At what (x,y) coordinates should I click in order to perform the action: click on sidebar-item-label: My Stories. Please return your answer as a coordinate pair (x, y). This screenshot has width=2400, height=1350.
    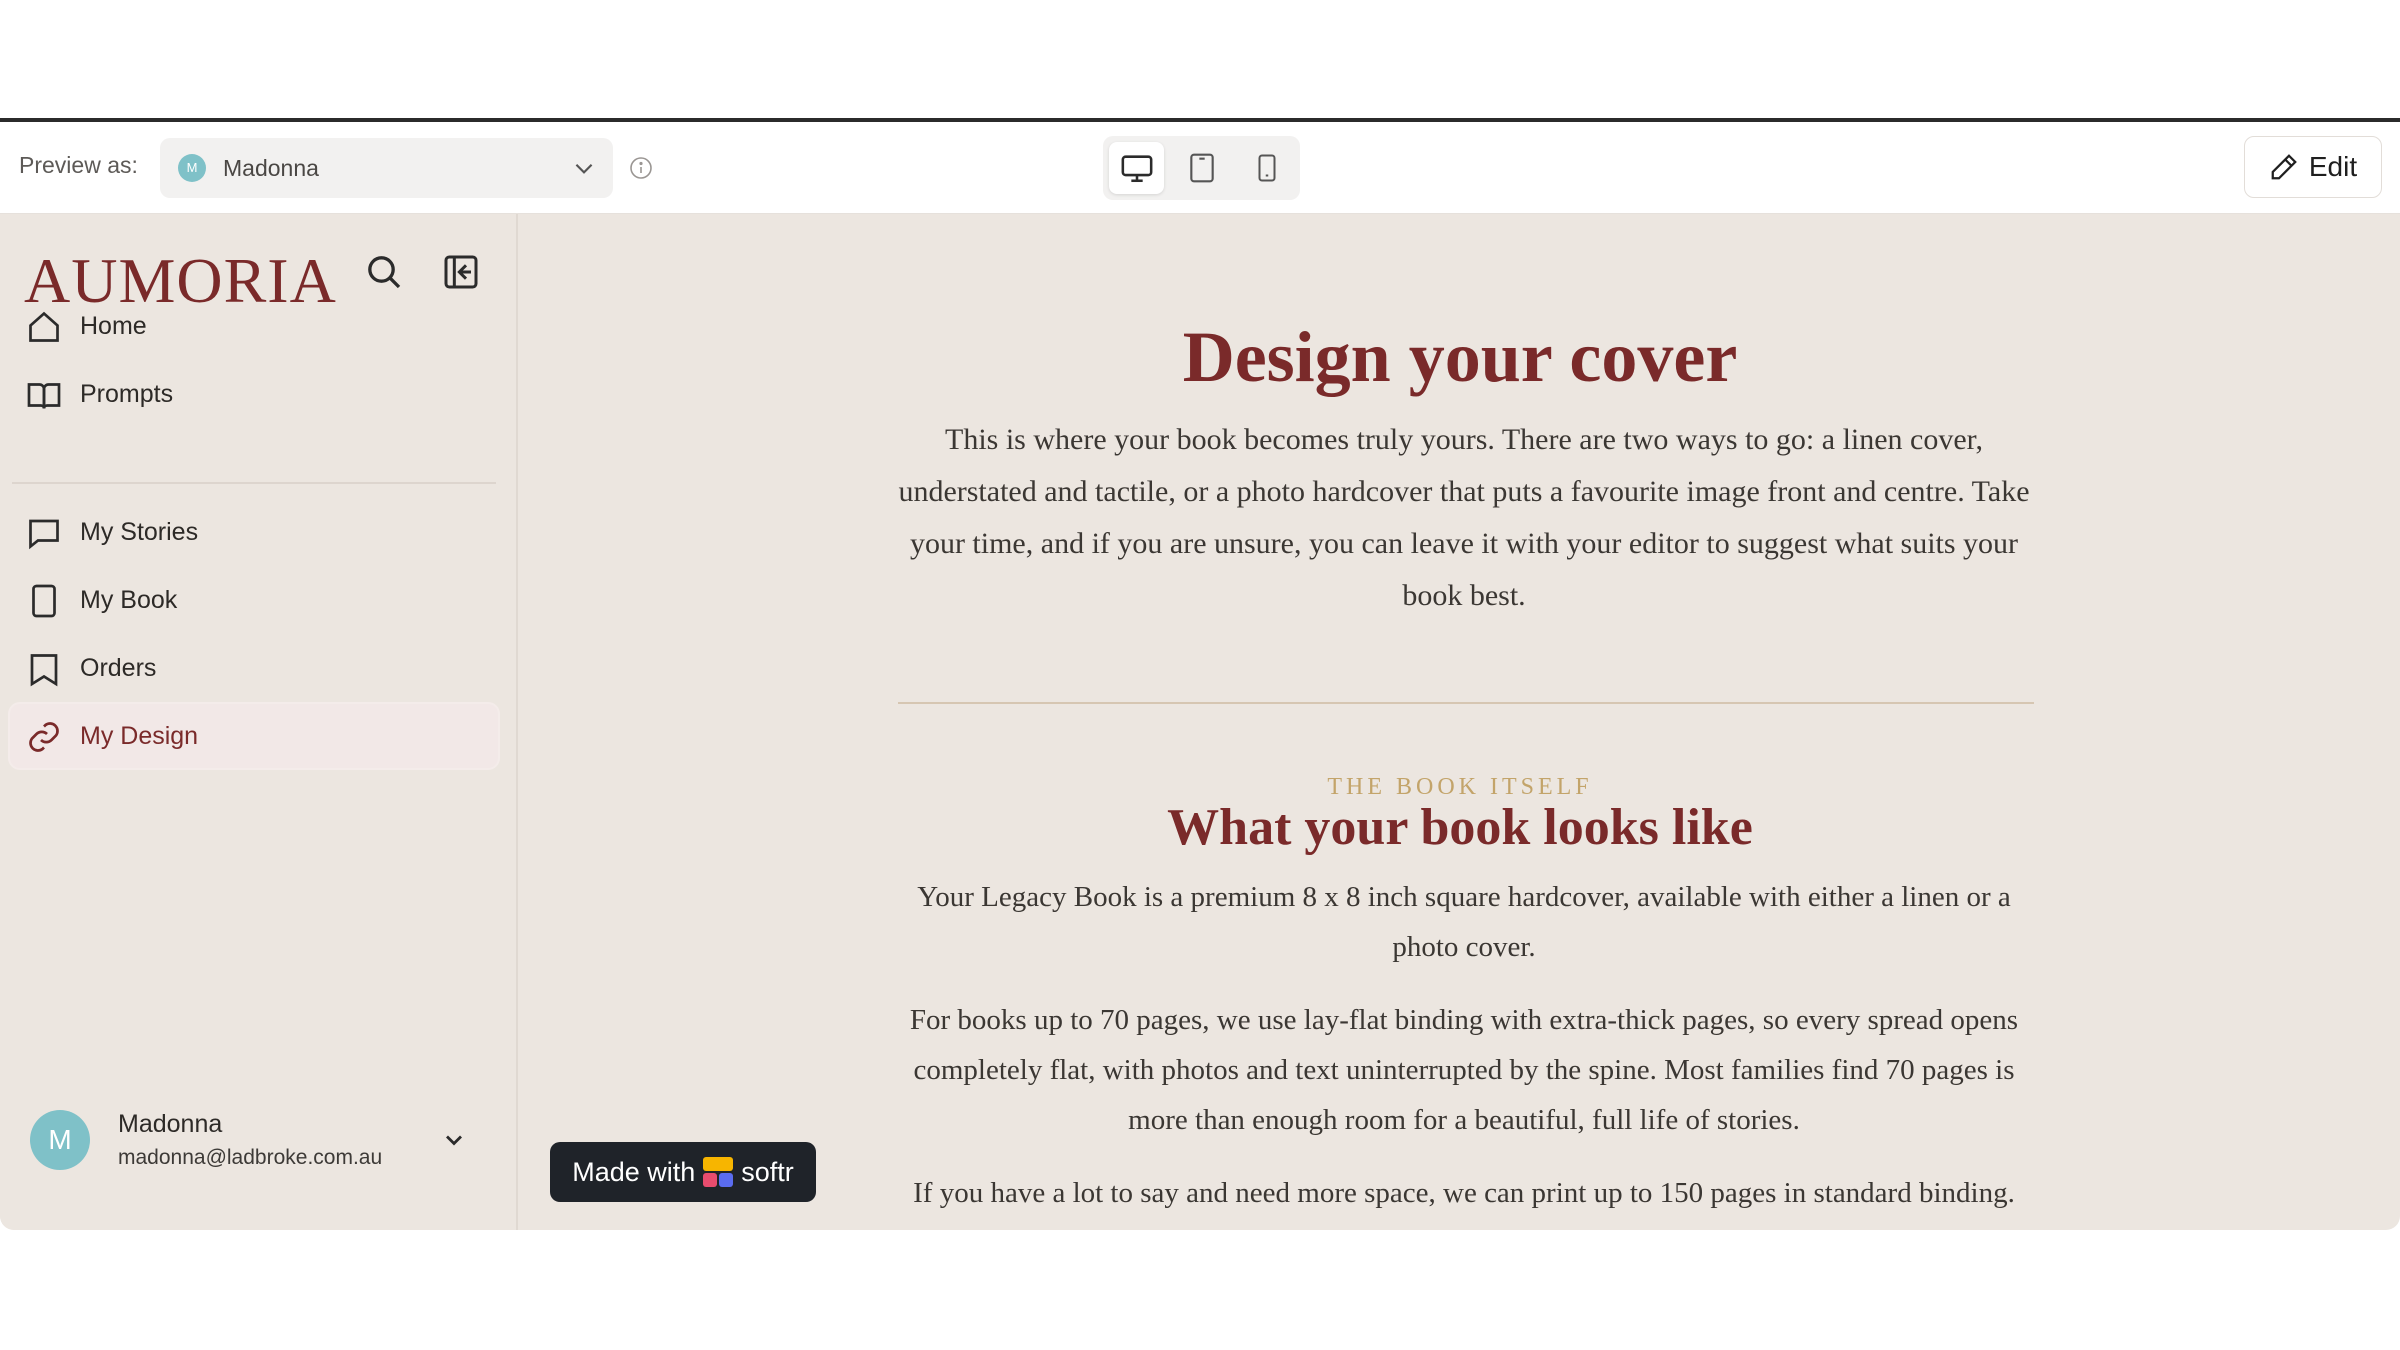
    Looking at the image, I should click on (139, 532).